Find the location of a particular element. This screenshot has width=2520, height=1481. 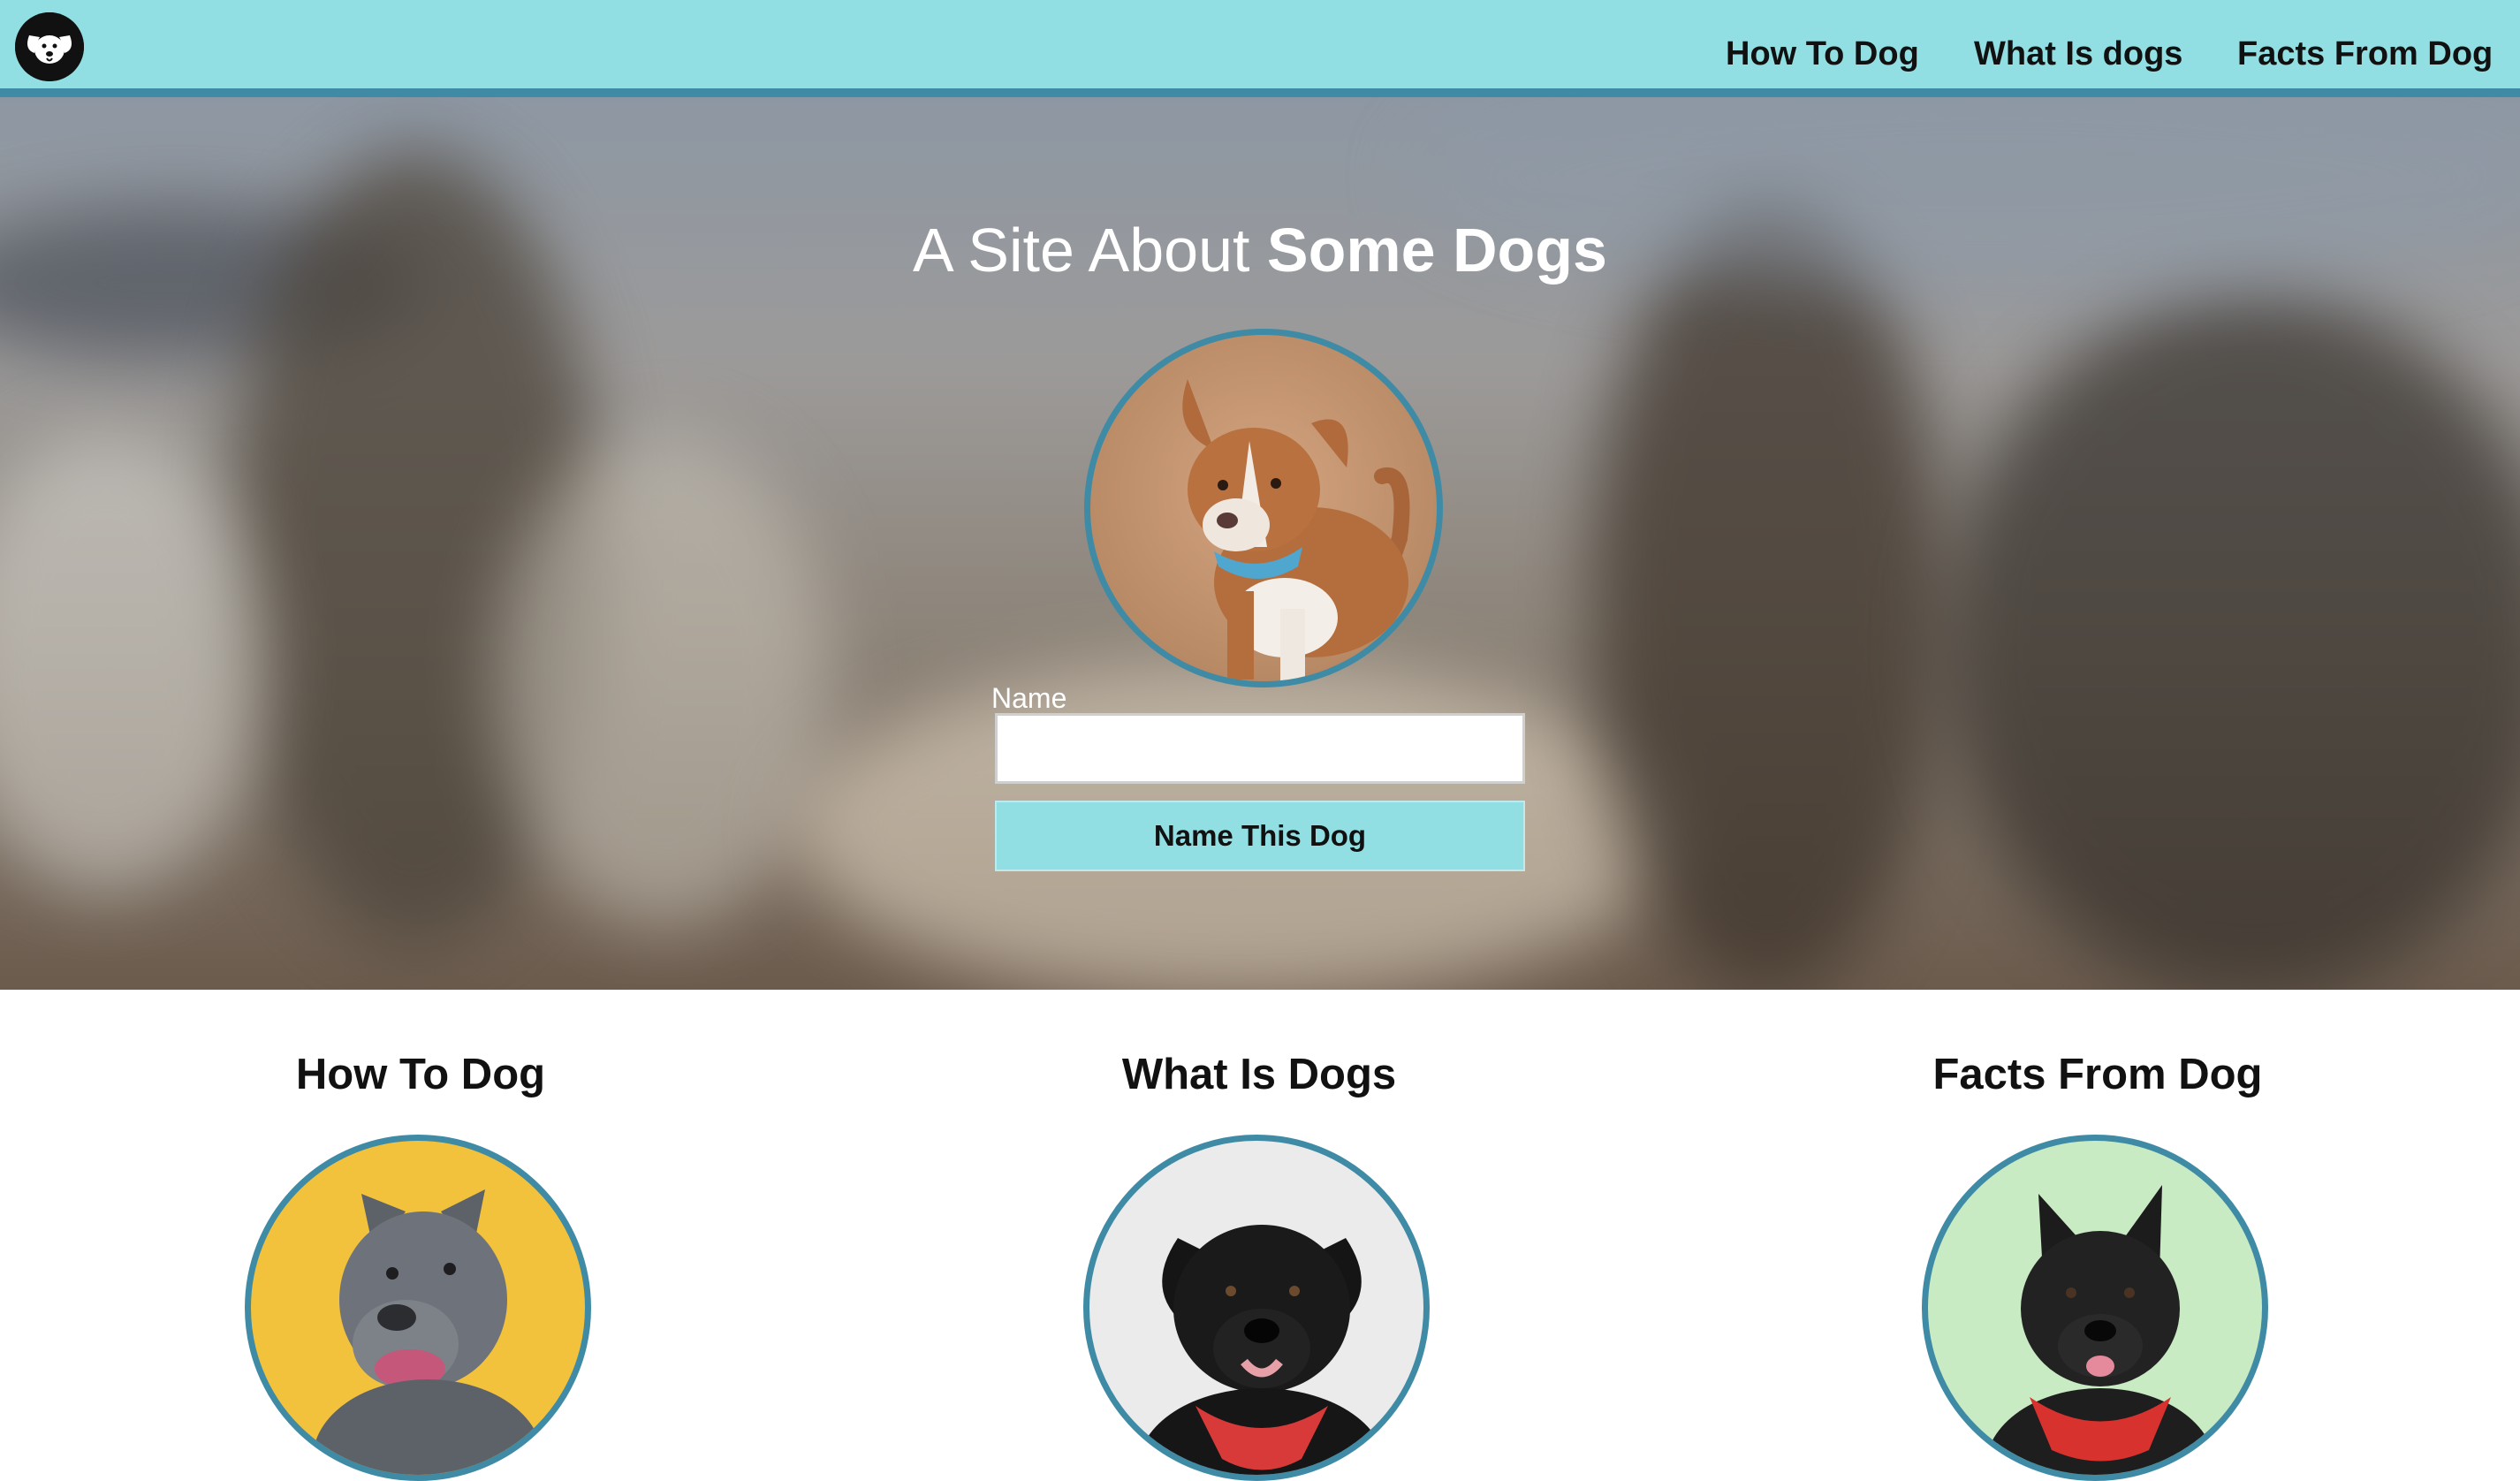

hero-title-light: A Site About is located at coordinates (1090, 250).